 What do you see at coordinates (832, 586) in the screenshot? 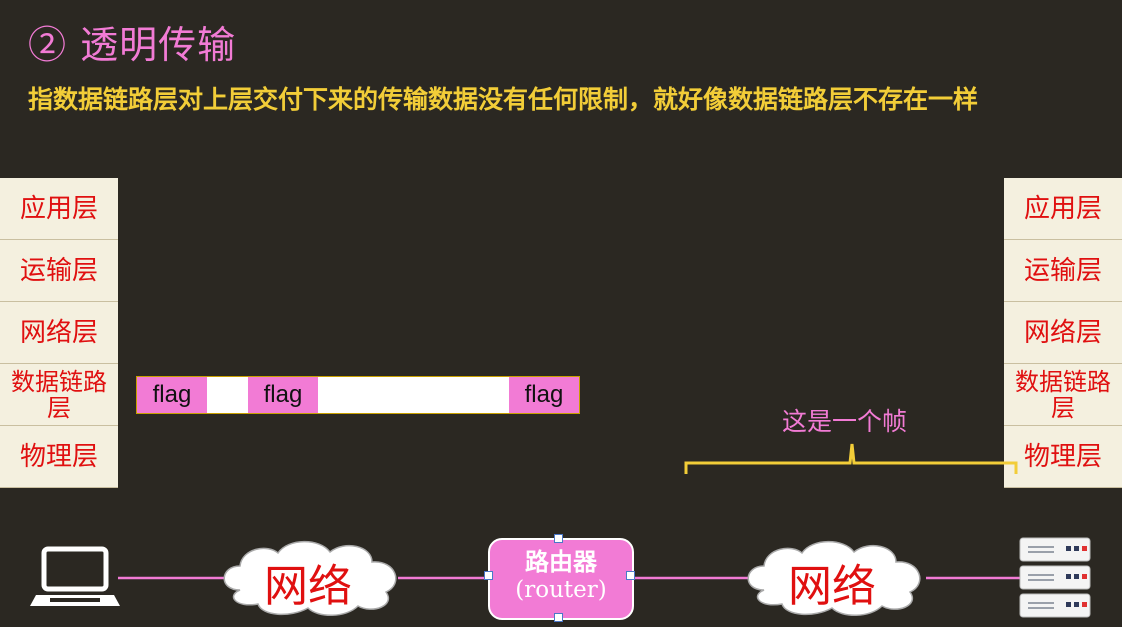
I see `network-cloud-label-right: 网络` at bounding box center [832, 586].